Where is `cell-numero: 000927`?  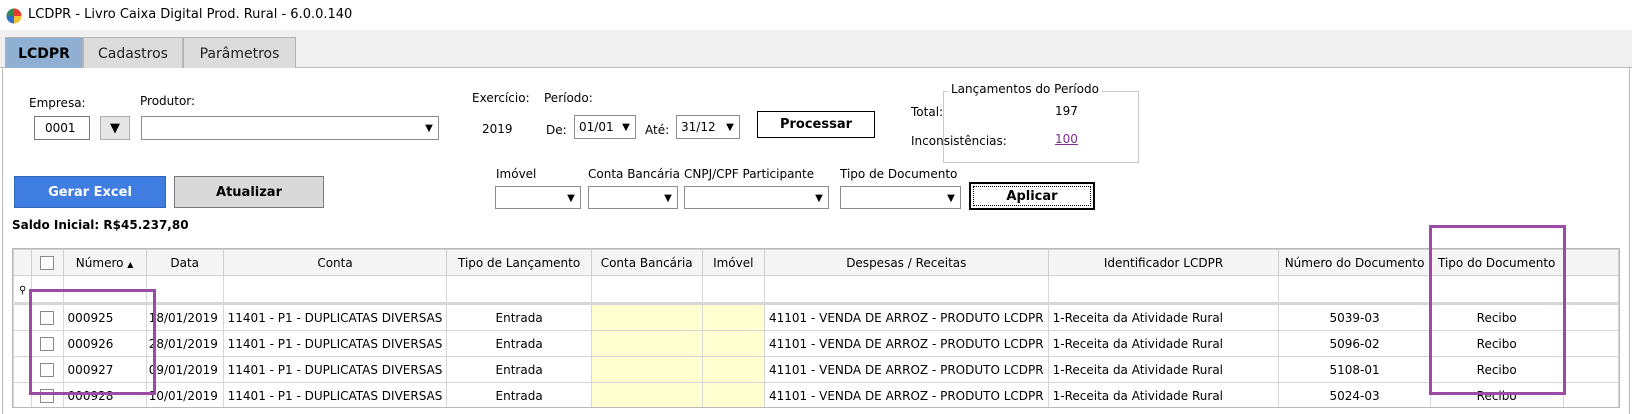 cell-numero: 000927 is located at coordinates (104, 369).